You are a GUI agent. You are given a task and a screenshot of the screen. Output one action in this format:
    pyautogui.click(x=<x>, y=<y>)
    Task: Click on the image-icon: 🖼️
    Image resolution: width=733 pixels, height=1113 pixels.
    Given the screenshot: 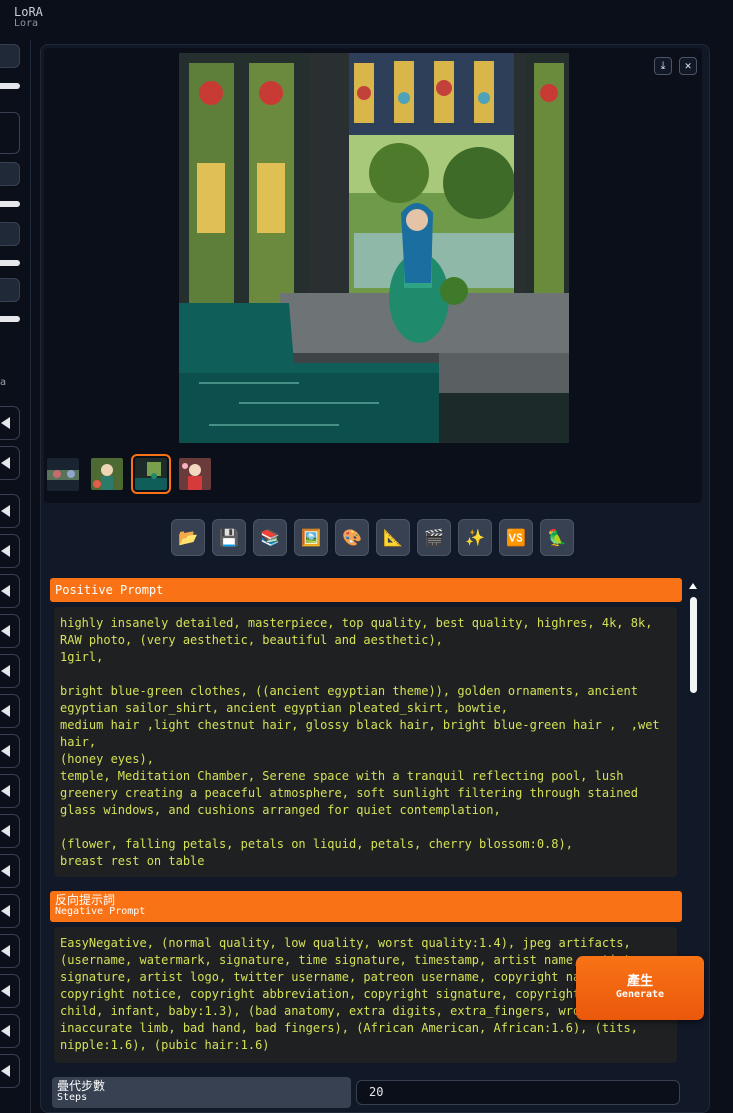 What is the action you would take?
    pyautogui.click(x=311, y=537)
    